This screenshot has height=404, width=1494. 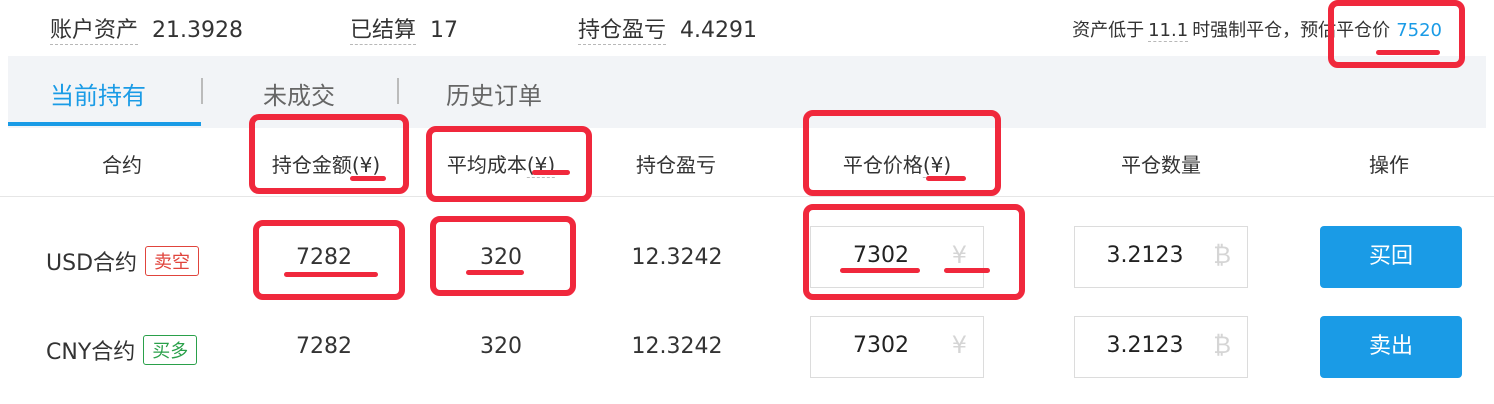 What do you see at coordinates (1396, 34) in the screenshot?
I see `annotation-box-force-price` at bounding box center [1396, 34].